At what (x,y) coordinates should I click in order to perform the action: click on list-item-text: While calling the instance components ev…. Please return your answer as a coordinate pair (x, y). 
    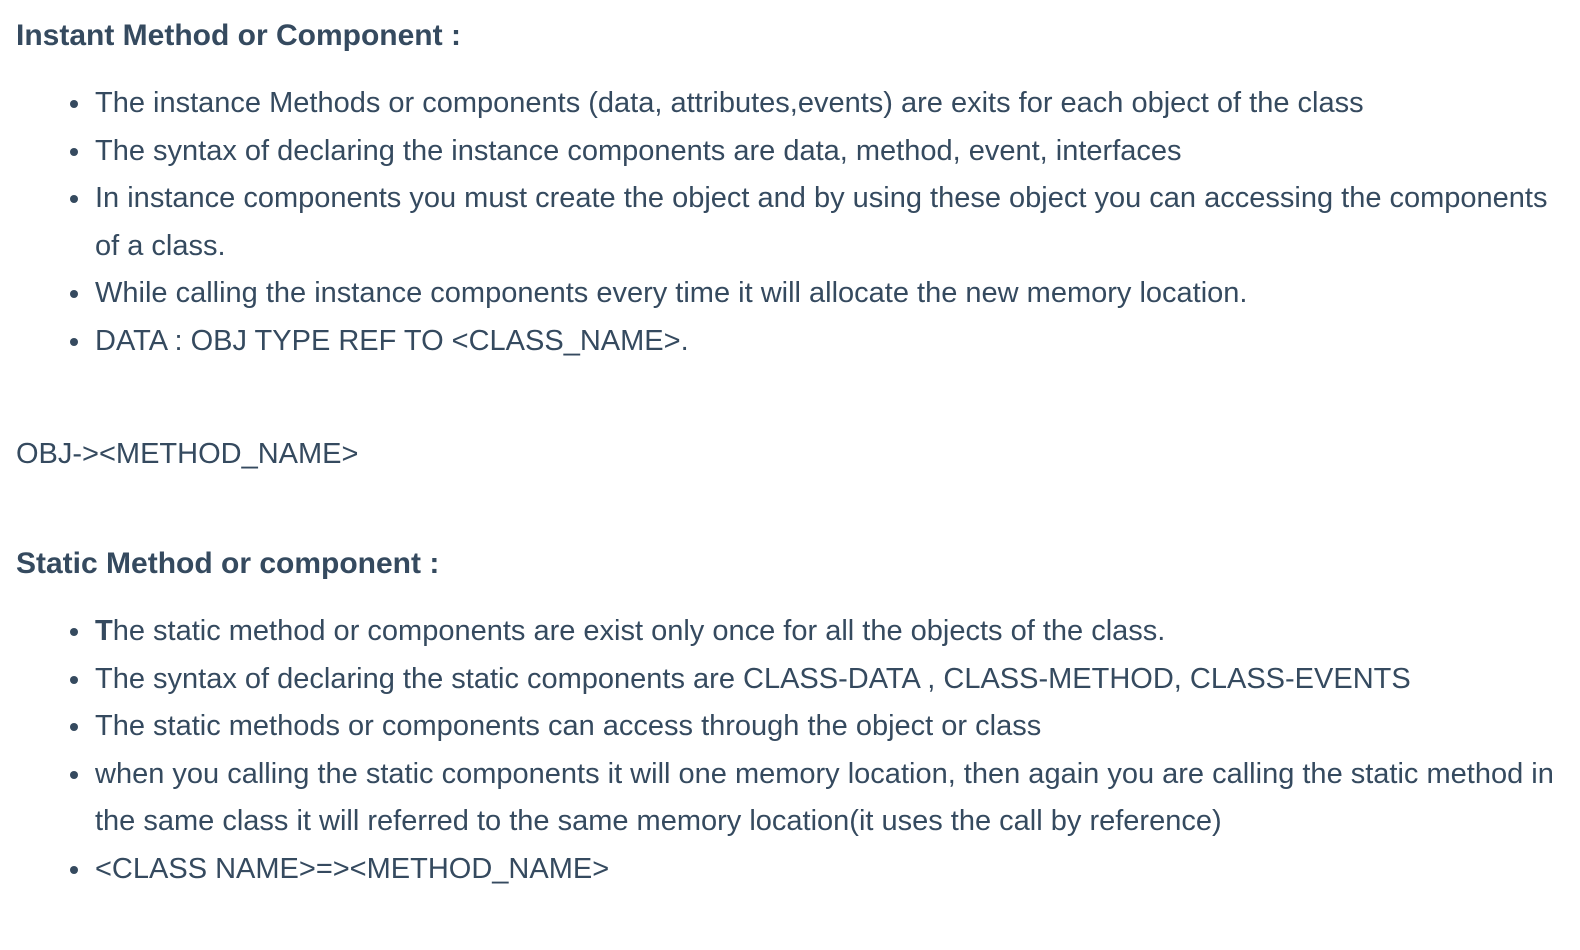
    Looking at the image, I should click on (671, 293).